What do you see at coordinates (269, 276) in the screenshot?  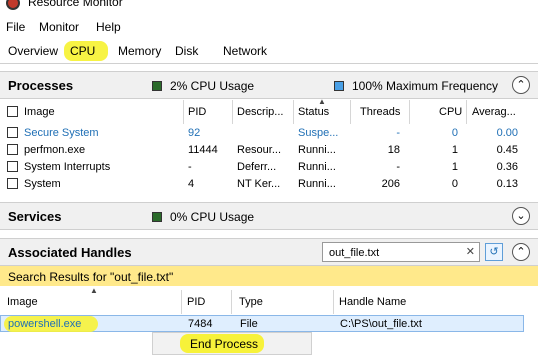 I see `search-results-bar: Search Results for "out_file.txt"` at bounding box center [269, 276].